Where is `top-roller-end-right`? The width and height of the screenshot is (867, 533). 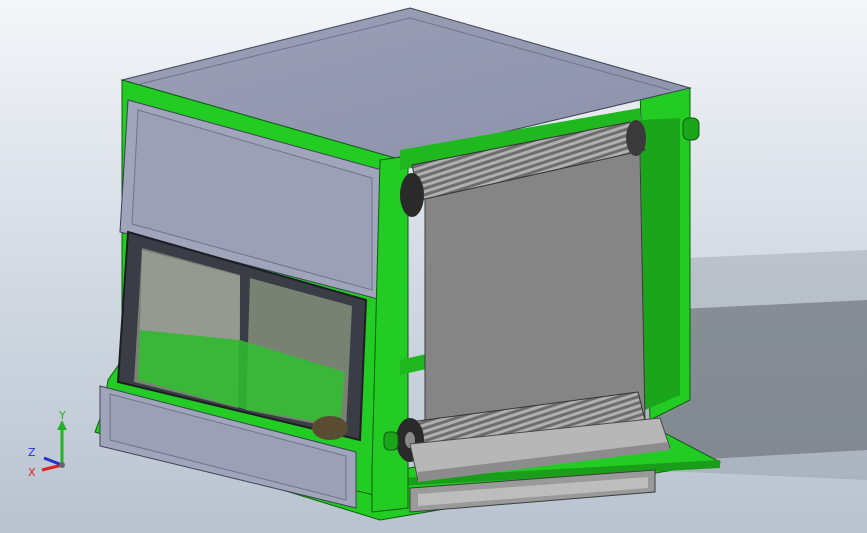
top-roller-end-right is located at coordinates (636, 138).